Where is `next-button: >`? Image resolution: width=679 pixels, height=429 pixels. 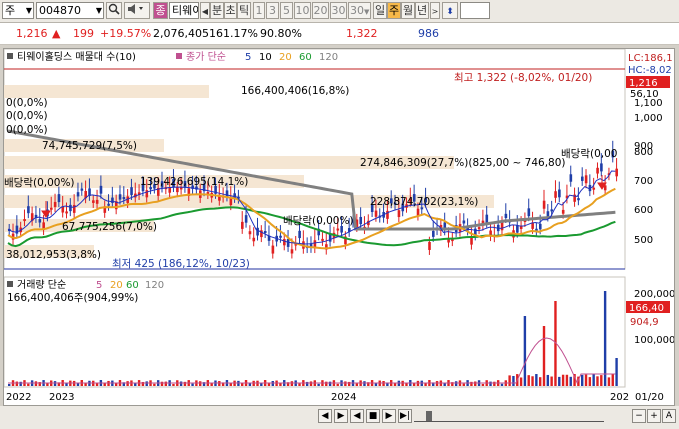
next-button: > is located at coordinates (435, 10).